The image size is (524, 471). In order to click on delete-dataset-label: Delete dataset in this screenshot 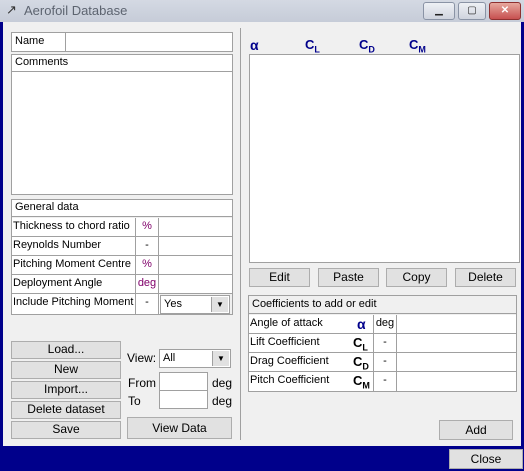, I will do `click(66, 409)`.